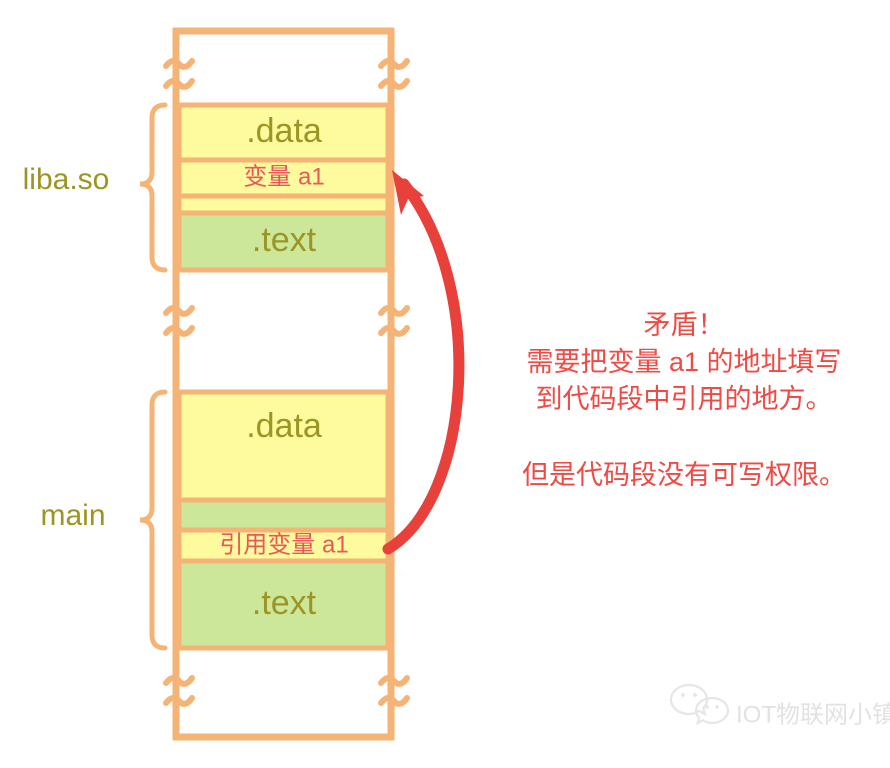 The image size is (890, 768). What do you see at coordinates (683, 362) in the screenshot?
I see `annotation-line-1: 需要把变量 a1 的地址填写` at bounding box center [683, 362].